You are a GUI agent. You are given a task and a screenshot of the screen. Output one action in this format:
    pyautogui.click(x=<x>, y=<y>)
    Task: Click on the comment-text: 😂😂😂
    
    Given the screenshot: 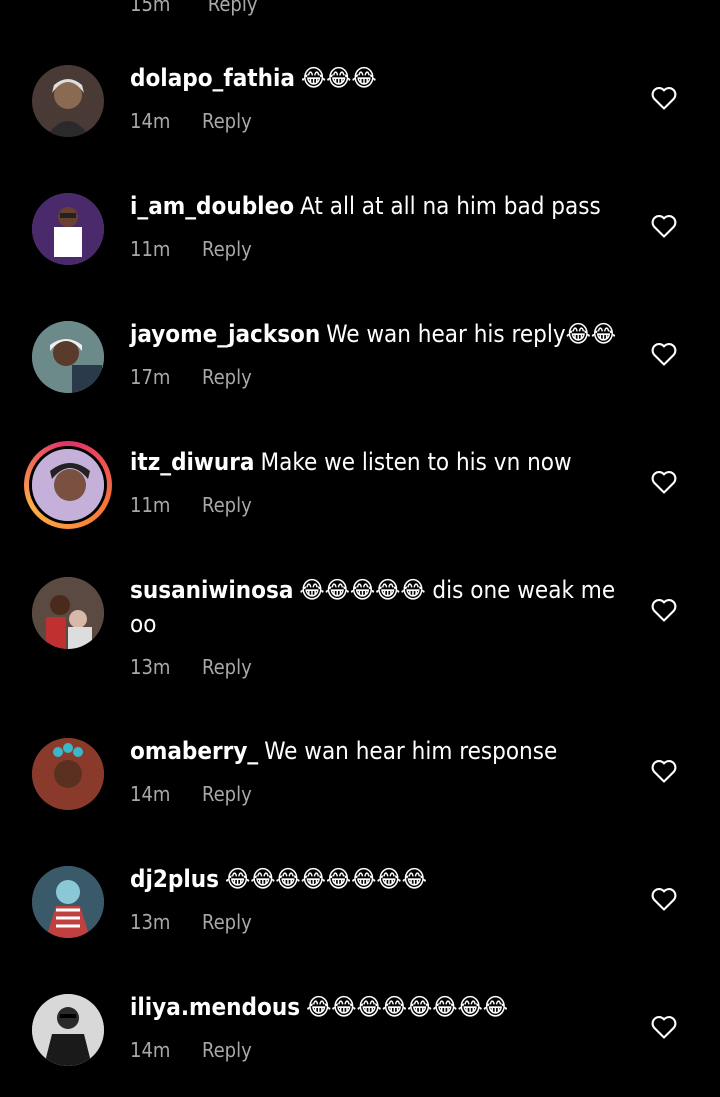 What is the action you would take?
    pyautogui.click(x=338, y=78)
    